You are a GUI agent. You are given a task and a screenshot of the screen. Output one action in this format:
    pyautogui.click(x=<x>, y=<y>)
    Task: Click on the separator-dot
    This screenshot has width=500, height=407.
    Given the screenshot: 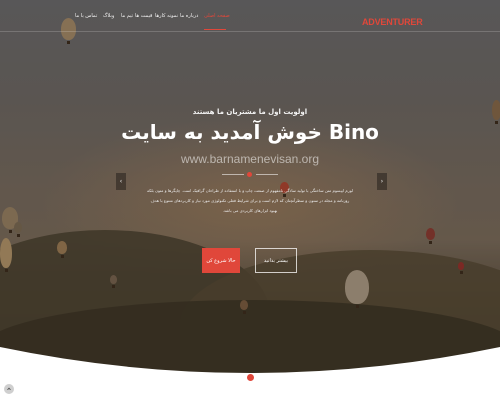 What is the action you would take?
    pyautogui.click(x=249, y=174)
    